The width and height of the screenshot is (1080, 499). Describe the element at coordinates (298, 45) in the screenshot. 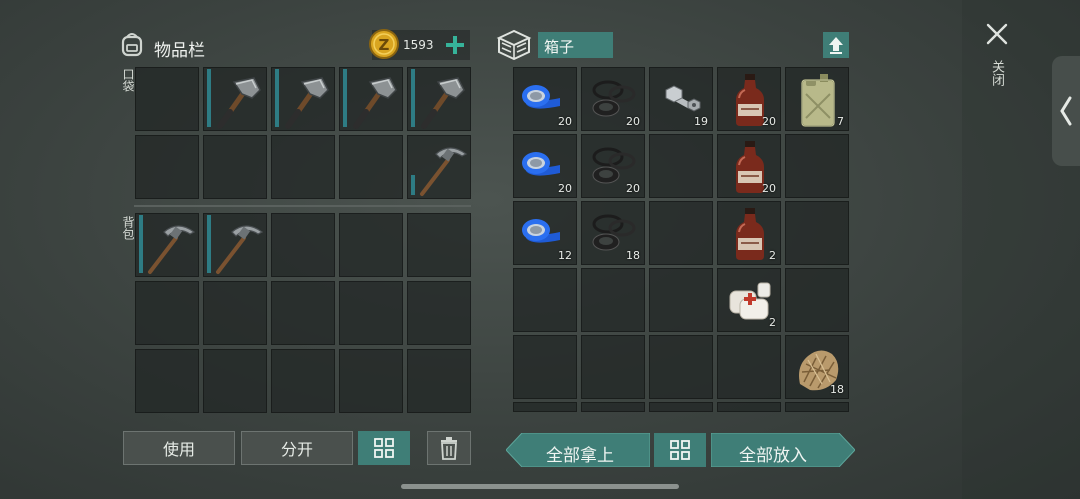

I see `inventory-header: 物品栏 Z 1593` at that location.